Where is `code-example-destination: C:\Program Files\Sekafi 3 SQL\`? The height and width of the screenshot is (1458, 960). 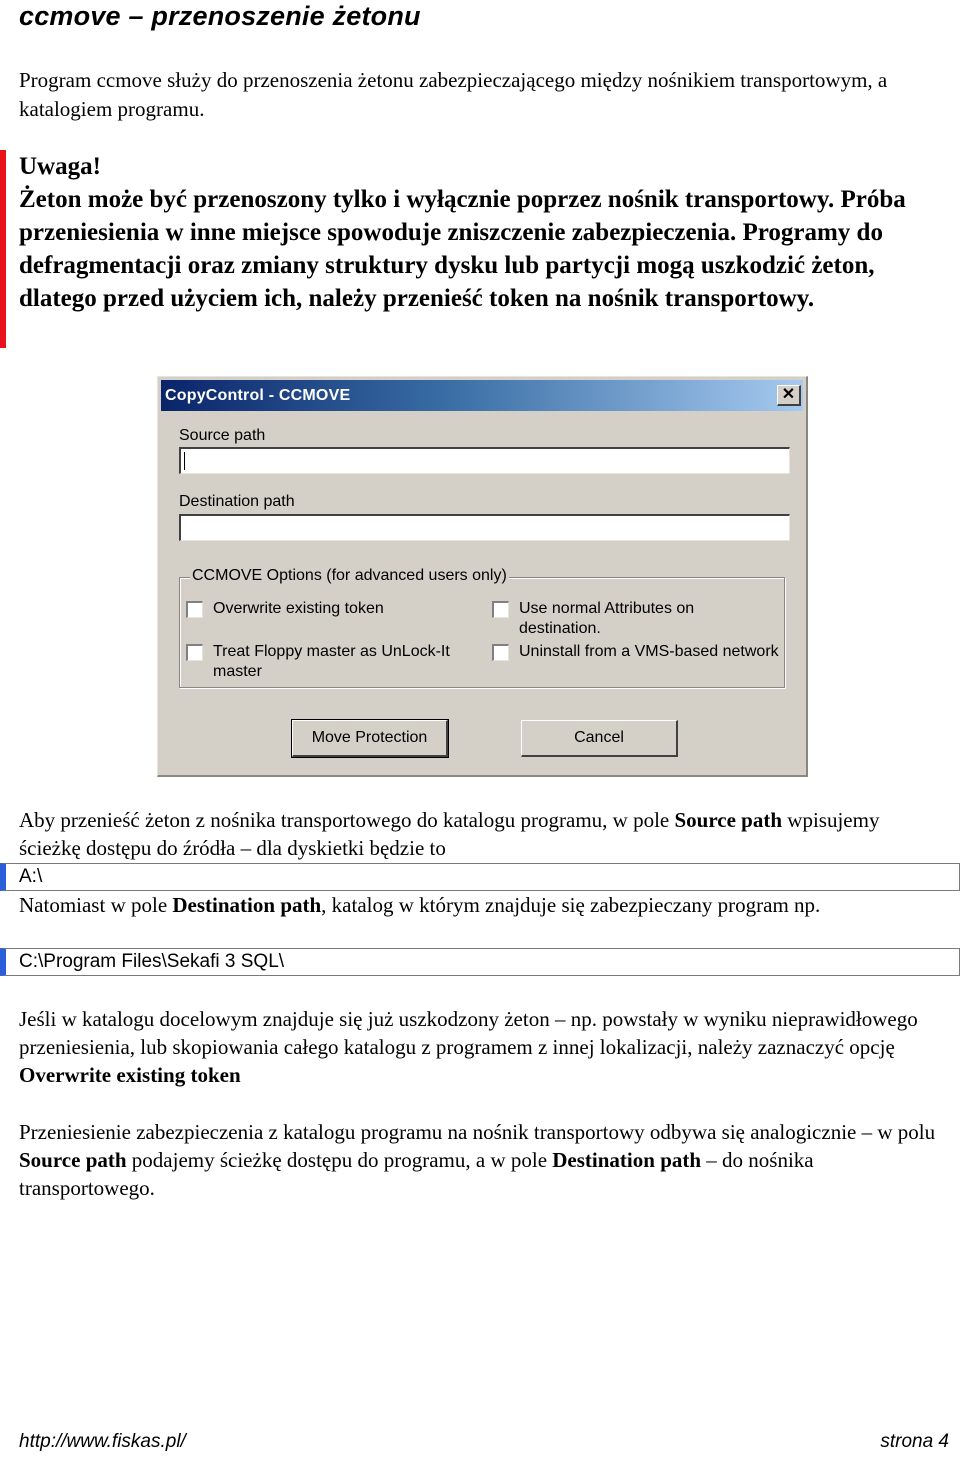 code-example-destination: C:\Program Files\Sekafi 3 SQL\ is located at coordinates (480, 962).